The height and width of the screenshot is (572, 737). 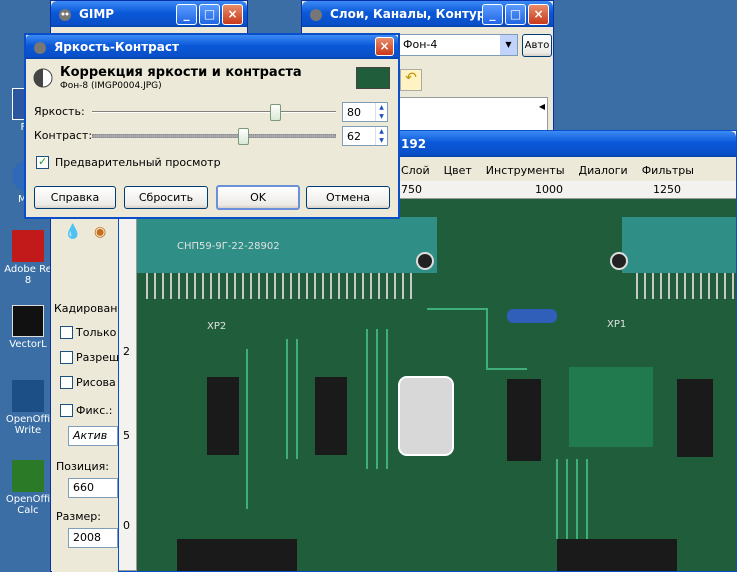 What do you see at coordinates (458, 171) in the screenshot?
I see `menu-color: Цвет` at bounding box center [458, 171].